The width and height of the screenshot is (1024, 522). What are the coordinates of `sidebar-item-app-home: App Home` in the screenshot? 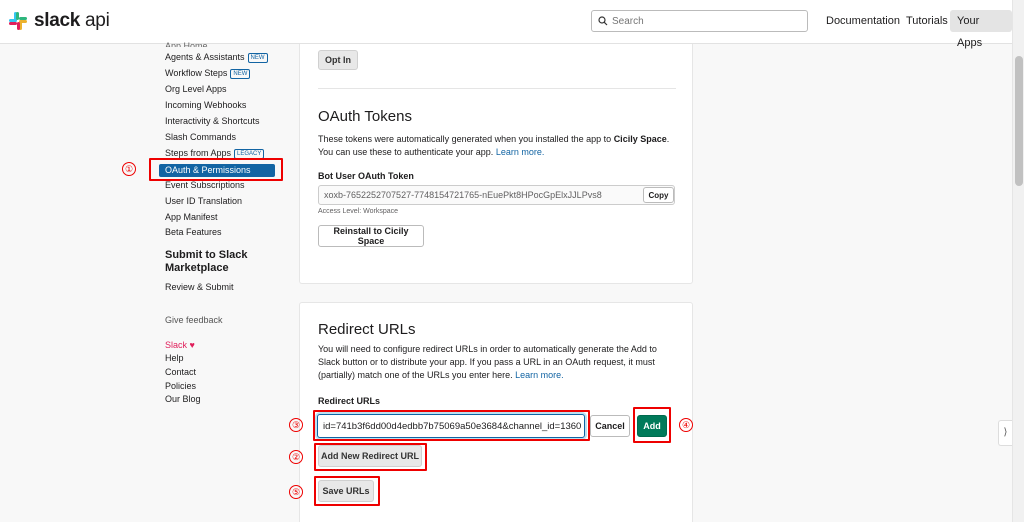 It's located at (186, 44).